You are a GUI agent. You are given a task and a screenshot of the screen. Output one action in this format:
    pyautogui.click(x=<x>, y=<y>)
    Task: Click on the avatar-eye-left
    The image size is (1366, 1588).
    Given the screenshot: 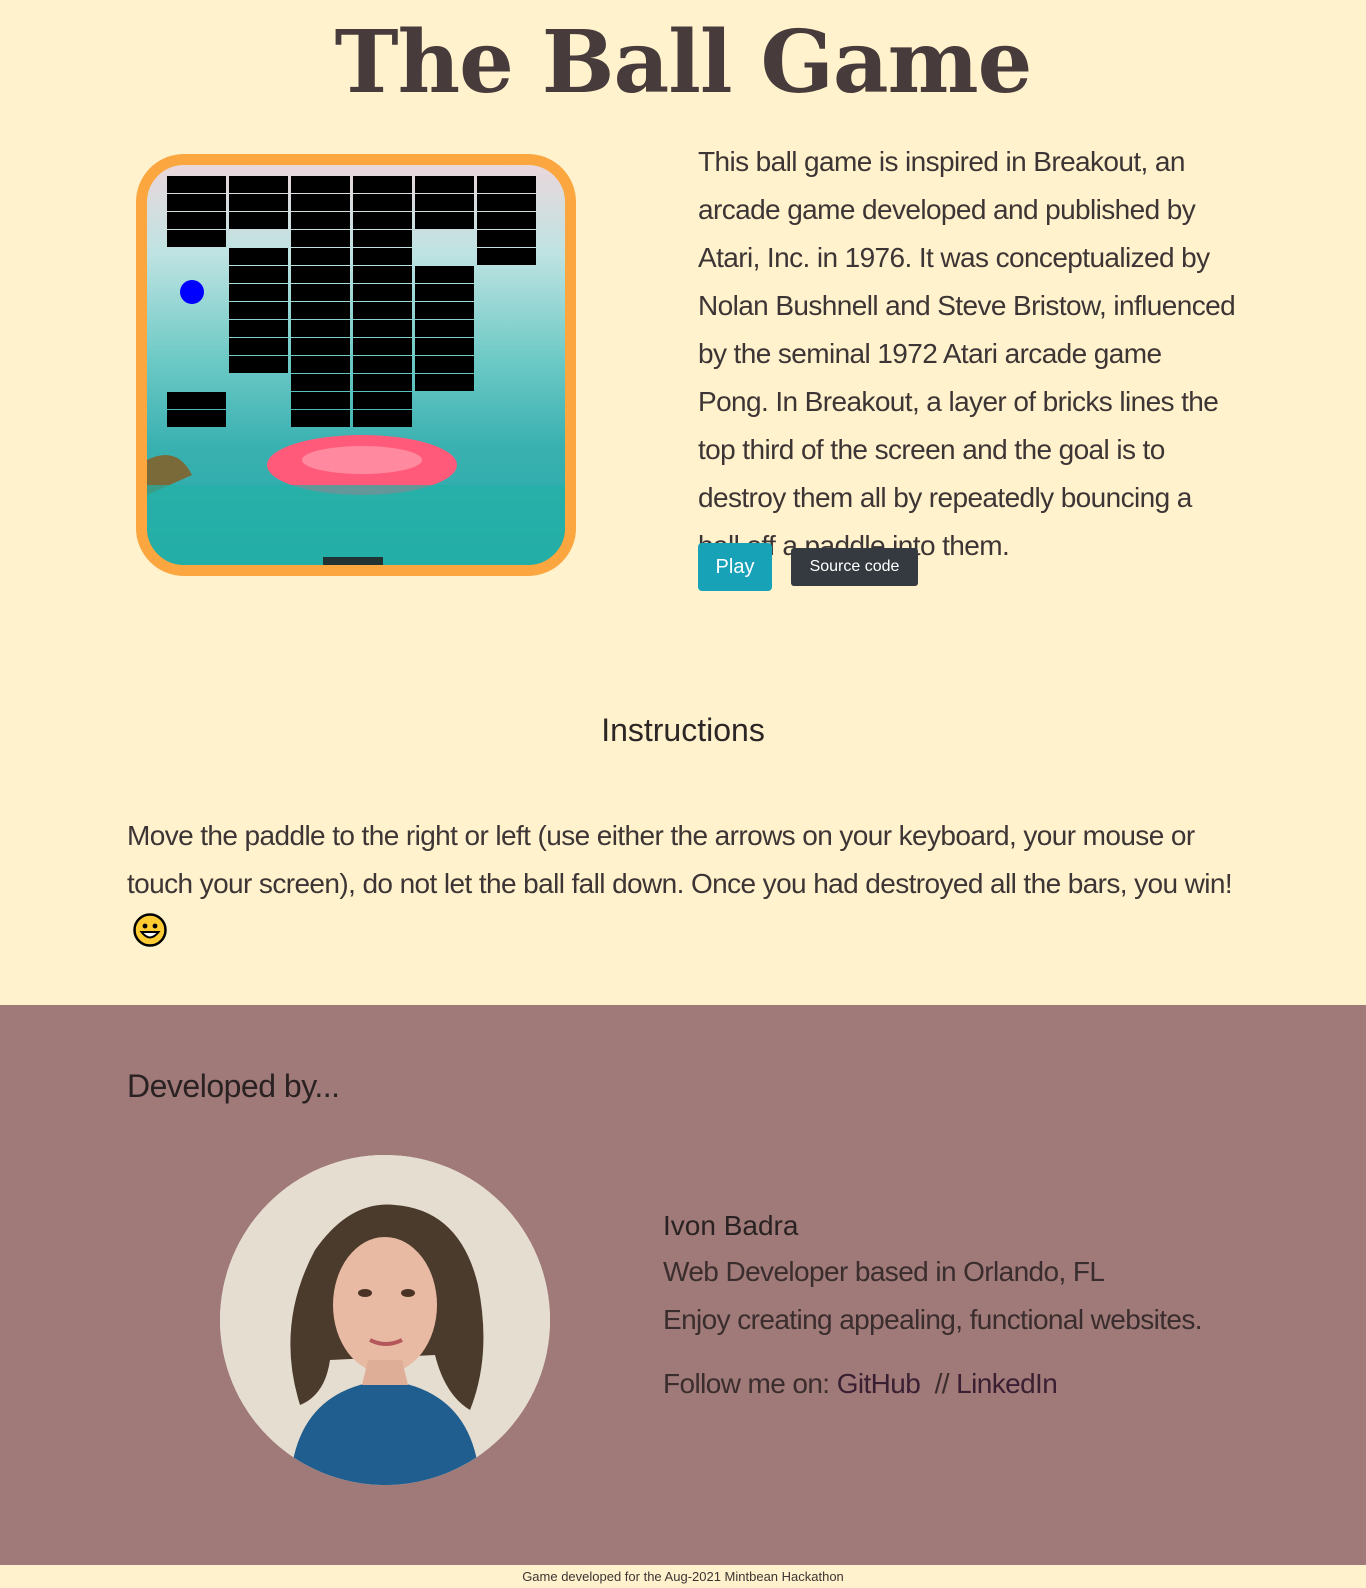 What is the action you would take?
    pyautogui.click(x=365, y=1293)
    